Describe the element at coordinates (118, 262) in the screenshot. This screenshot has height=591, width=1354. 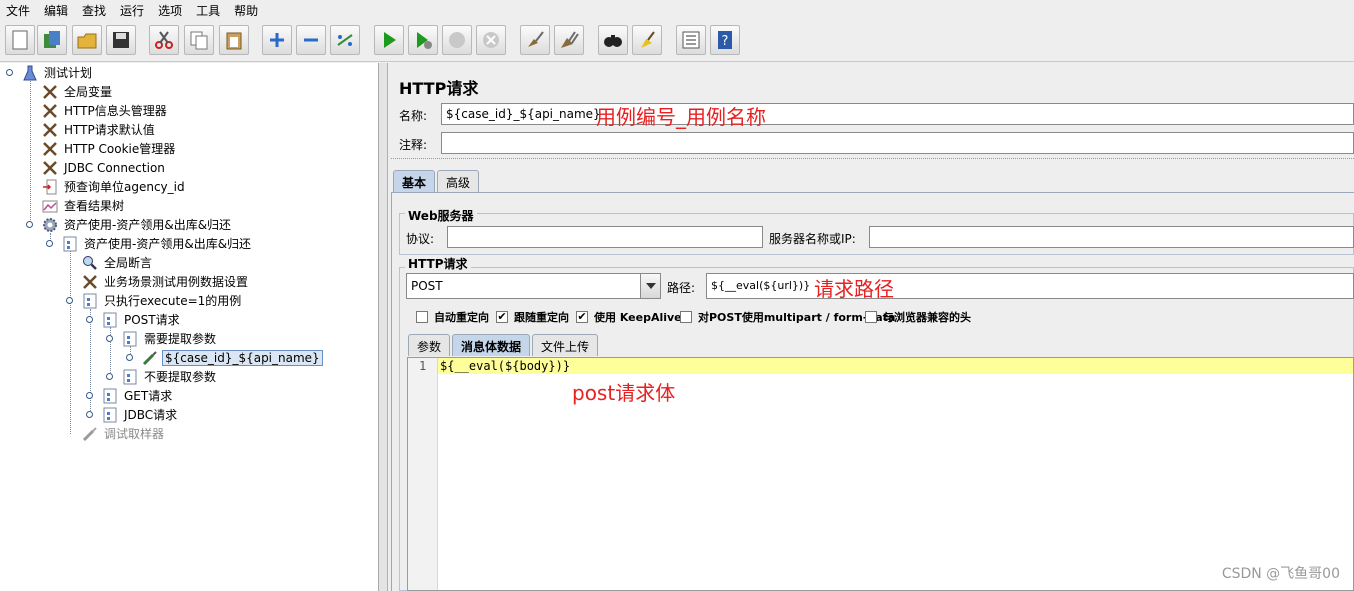
I see `tree-node-global-assert: 全局断言` at that location.